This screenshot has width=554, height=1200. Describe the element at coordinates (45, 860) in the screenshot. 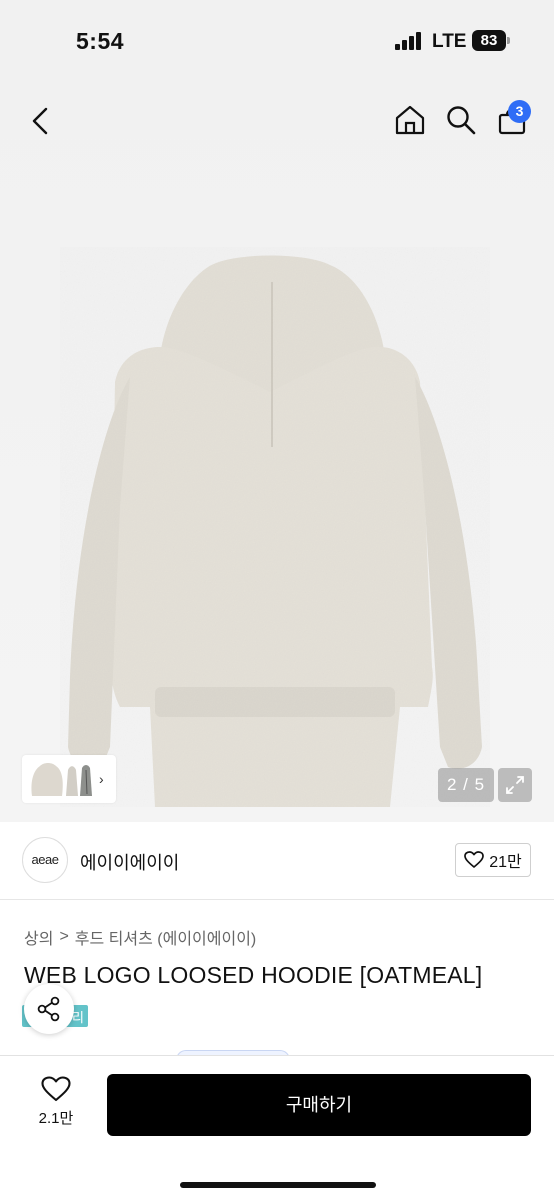

I see `brand-logo: aeae` at that location.